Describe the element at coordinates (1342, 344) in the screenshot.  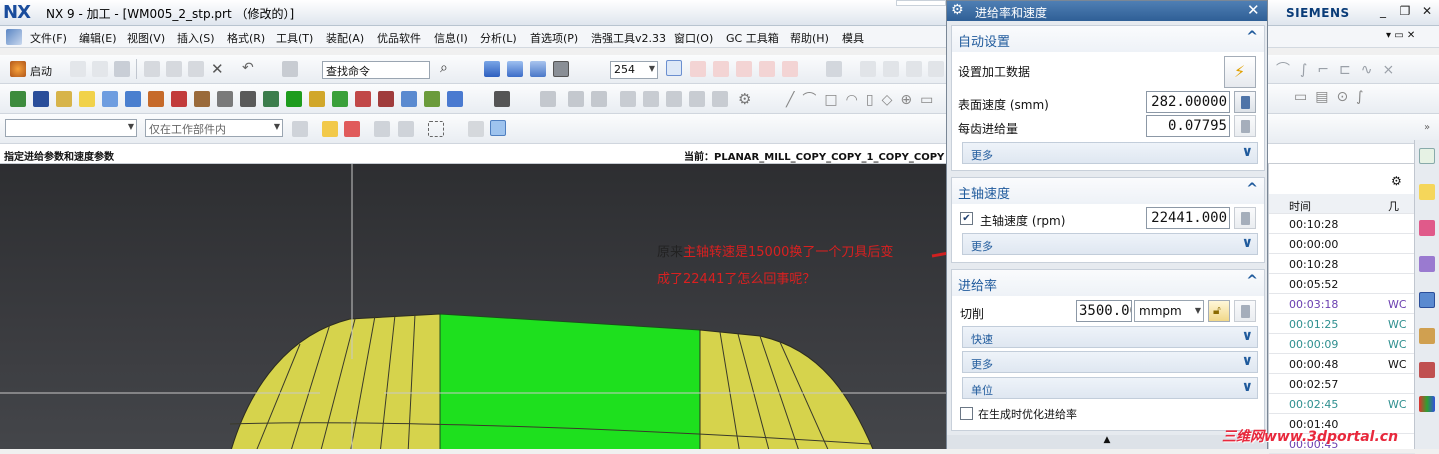
I see `table-row: 00:00:09 WC` at that location.